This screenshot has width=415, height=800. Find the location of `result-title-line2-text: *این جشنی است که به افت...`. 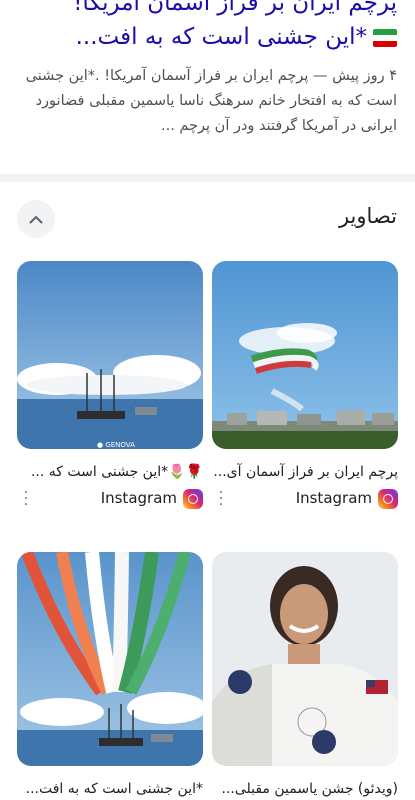

result-title-line2-text: *این جشنی است که به افت... is located at coordinates (221, 37).